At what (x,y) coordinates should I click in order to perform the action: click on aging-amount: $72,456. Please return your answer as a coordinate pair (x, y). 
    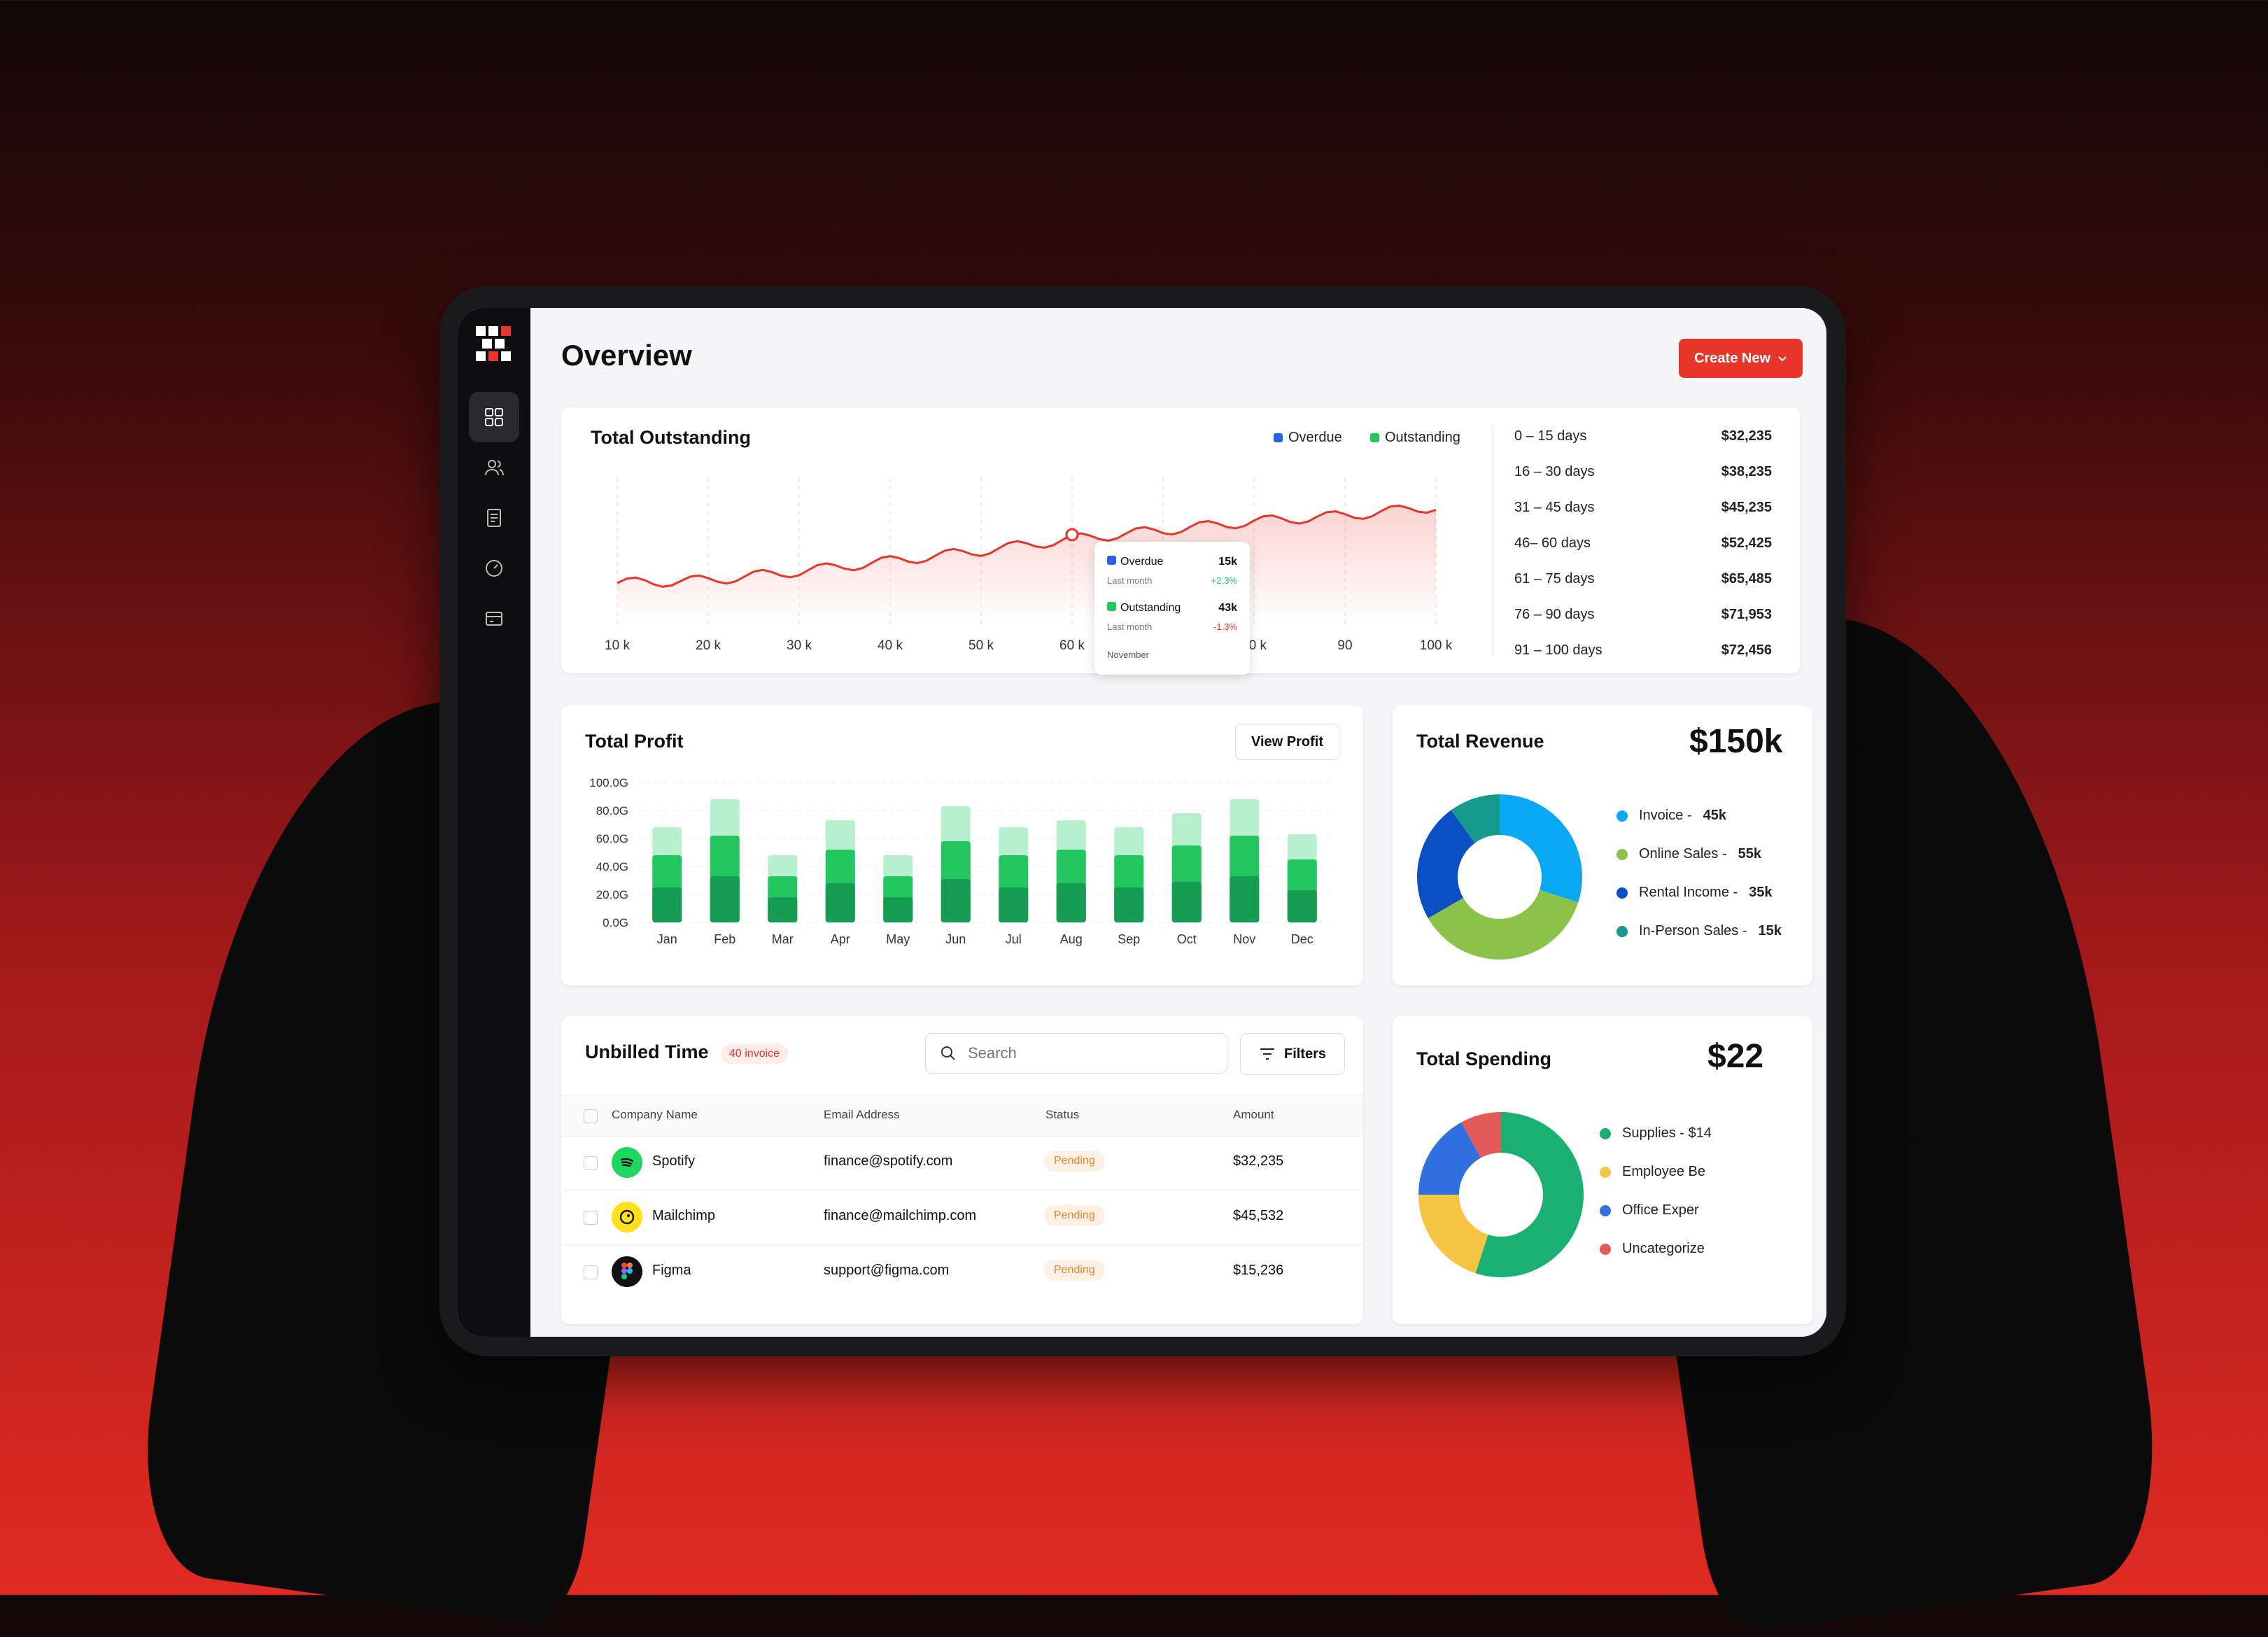
    Looking at the image, I should click on (1746, 650).